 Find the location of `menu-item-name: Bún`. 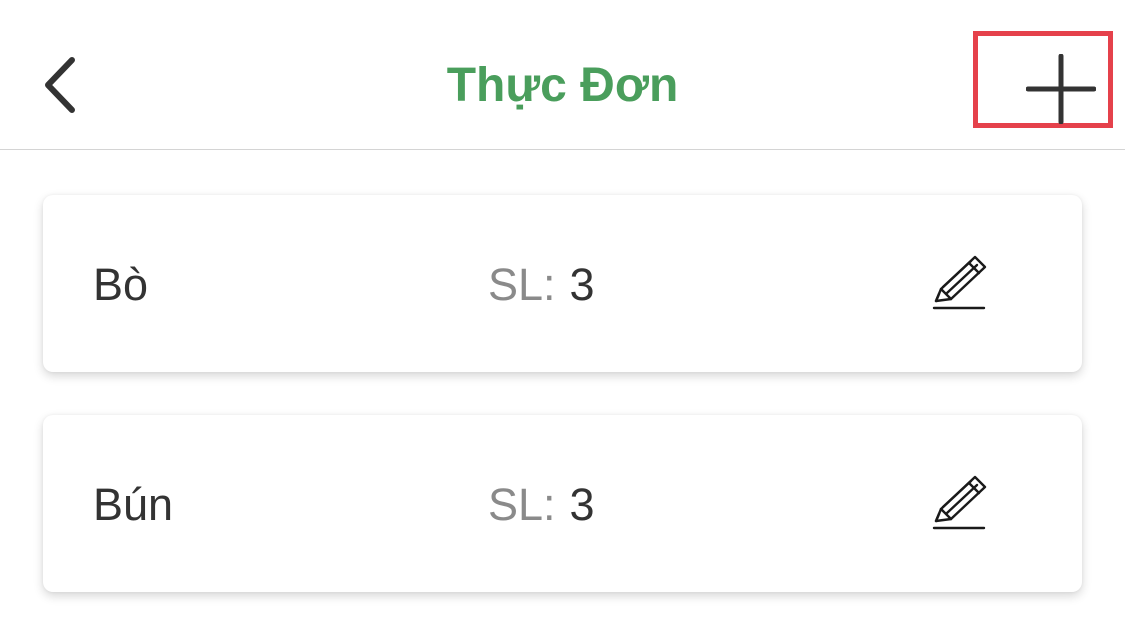

menu-item-name: Bún is located at coordinates (133, 504).